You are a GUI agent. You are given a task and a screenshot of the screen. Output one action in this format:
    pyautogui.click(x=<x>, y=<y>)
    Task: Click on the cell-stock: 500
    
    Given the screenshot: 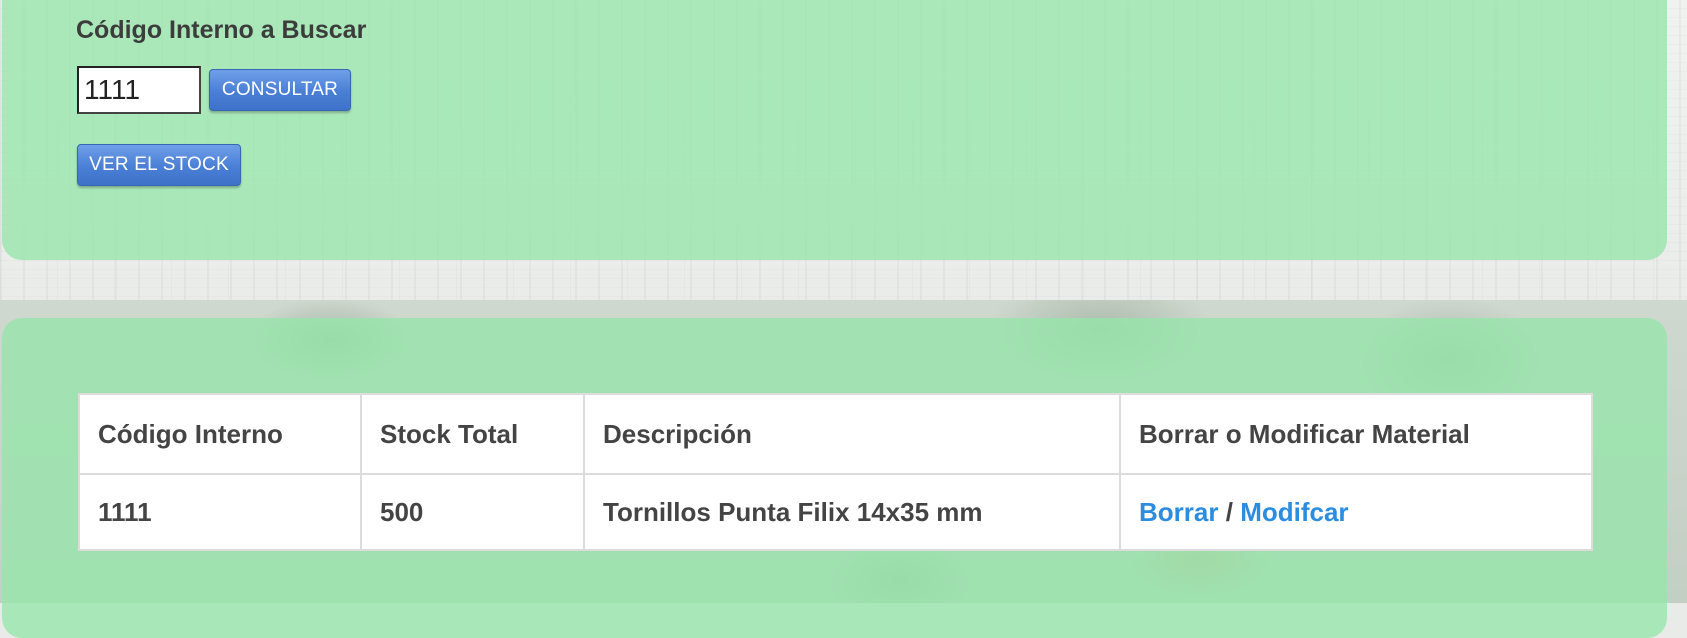 What is the action you would take?
    pyautogui.click(x=472, y=512)
    